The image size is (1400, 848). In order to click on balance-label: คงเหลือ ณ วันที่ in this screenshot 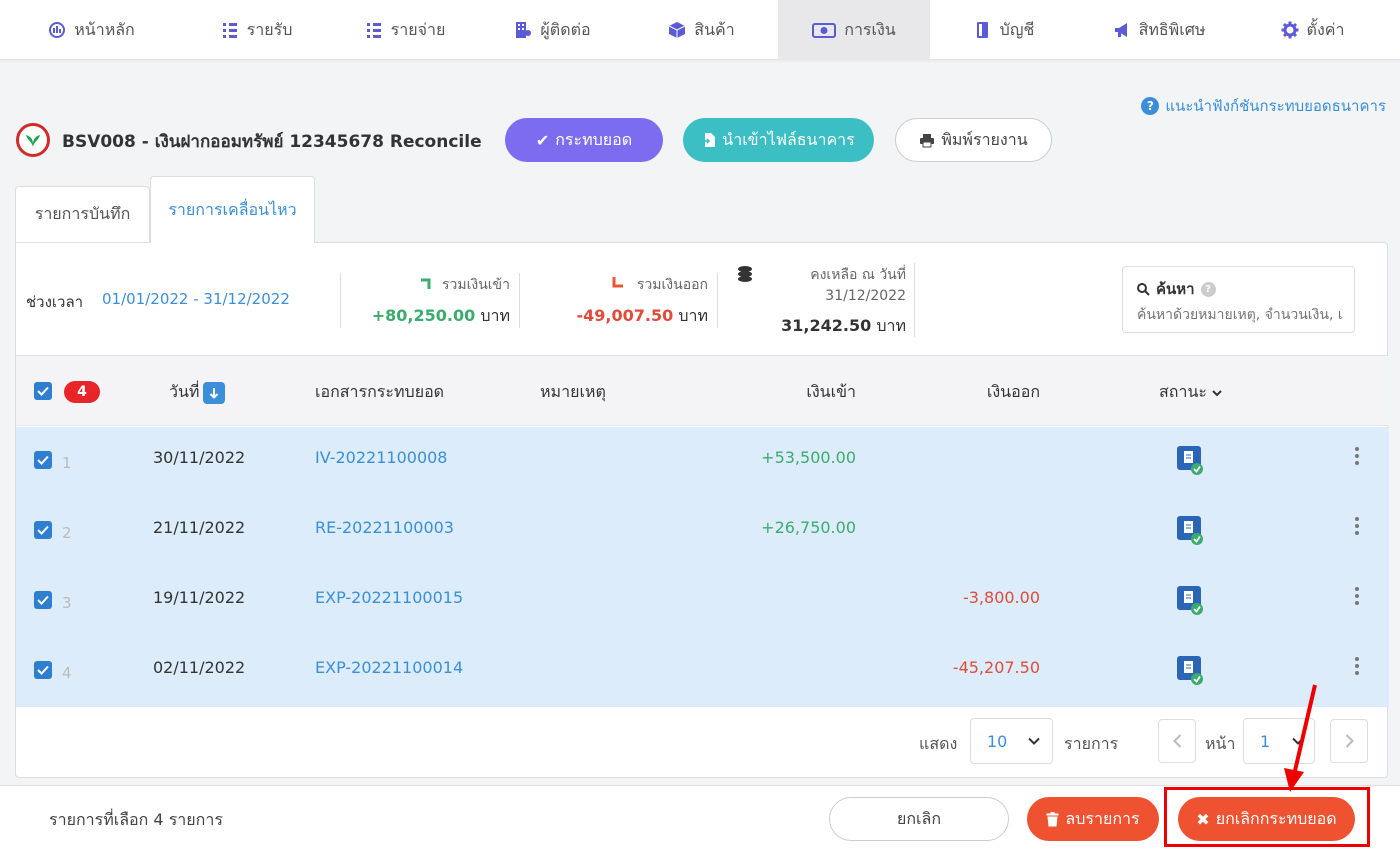, I will do `click(858, 275)`.